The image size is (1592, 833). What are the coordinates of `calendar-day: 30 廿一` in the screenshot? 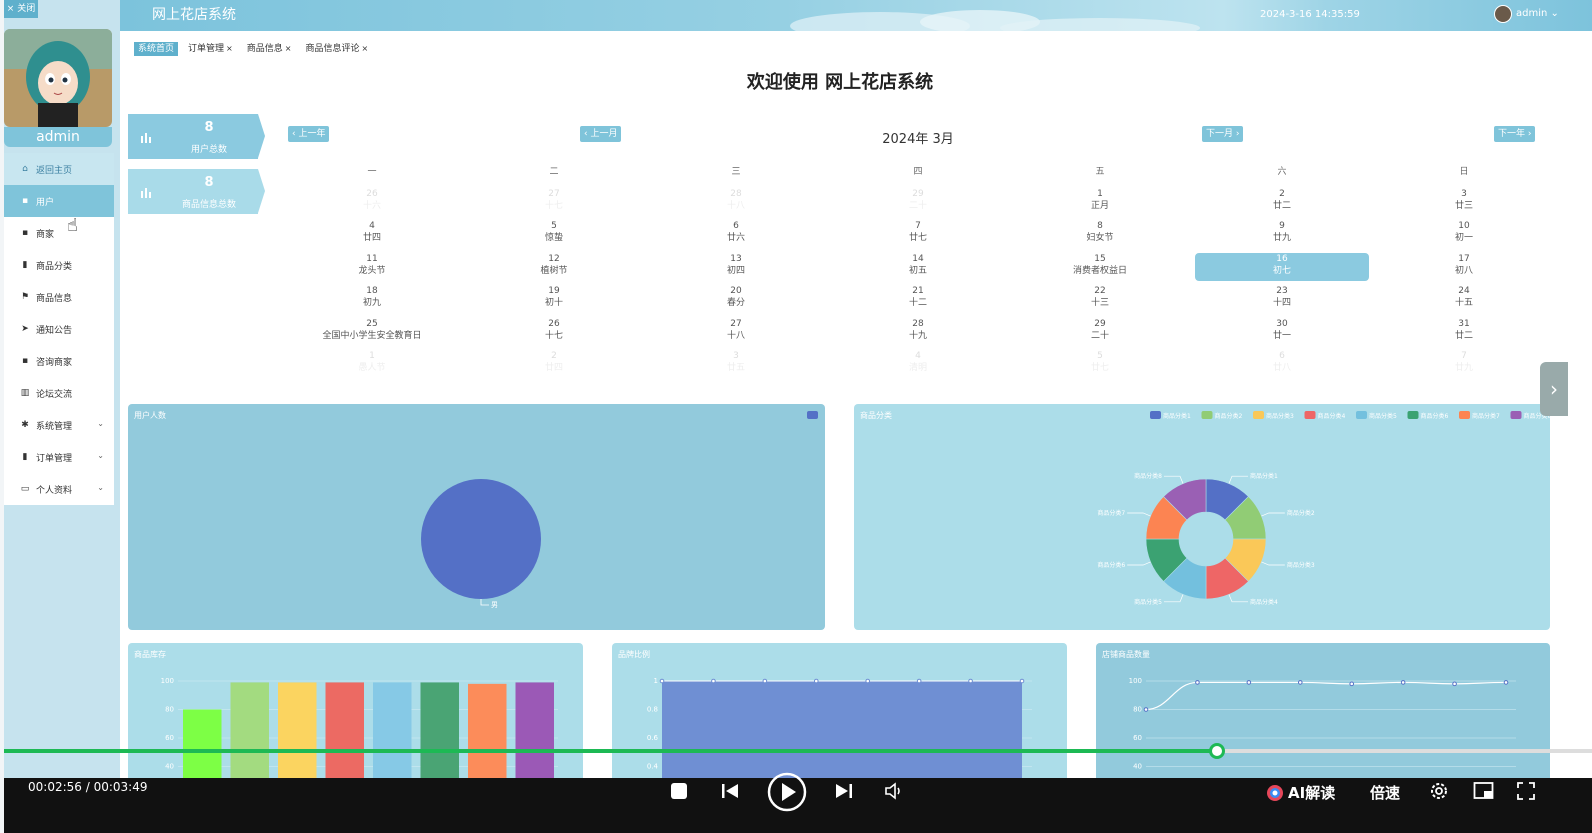 It's located at (1282, 332).